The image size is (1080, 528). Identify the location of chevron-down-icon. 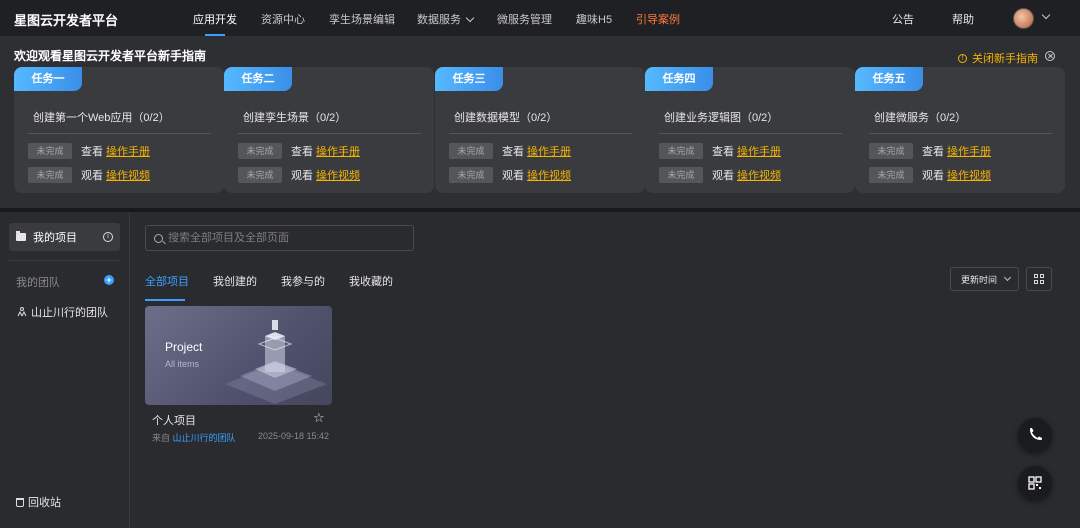
(1007, 277).